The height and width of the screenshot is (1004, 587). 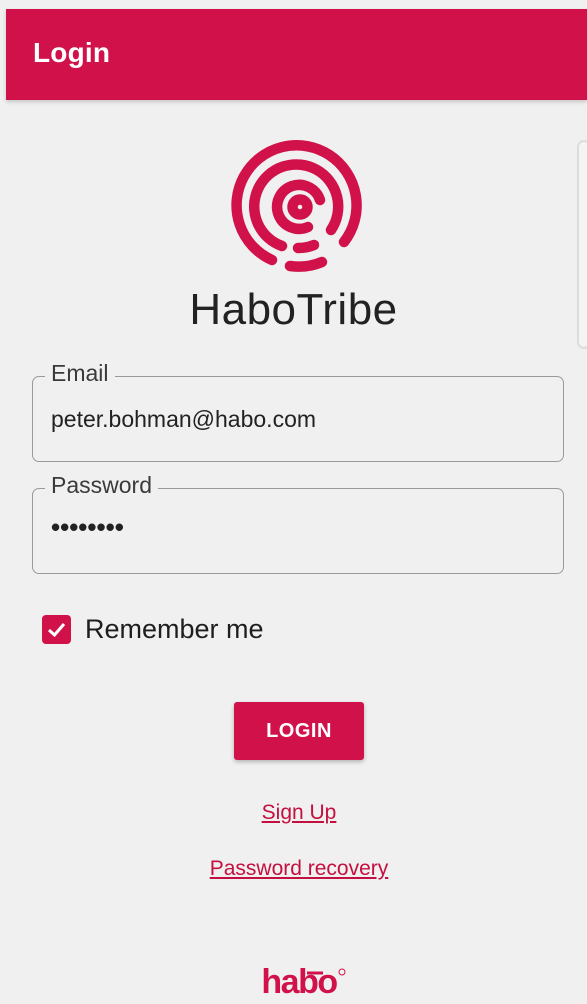 What do you see at coordinates (296, 206) in the screenshot?
I see `brand-logo-icon` at bounding box center [296, 206].